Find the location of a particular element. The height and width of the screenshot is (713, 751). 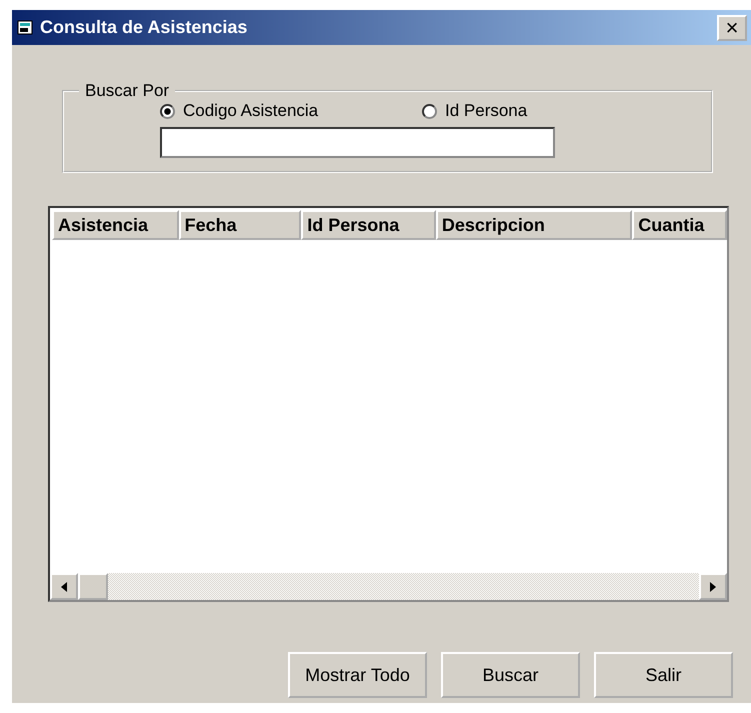

scroll-left-button is located at coordinates (64, 586).